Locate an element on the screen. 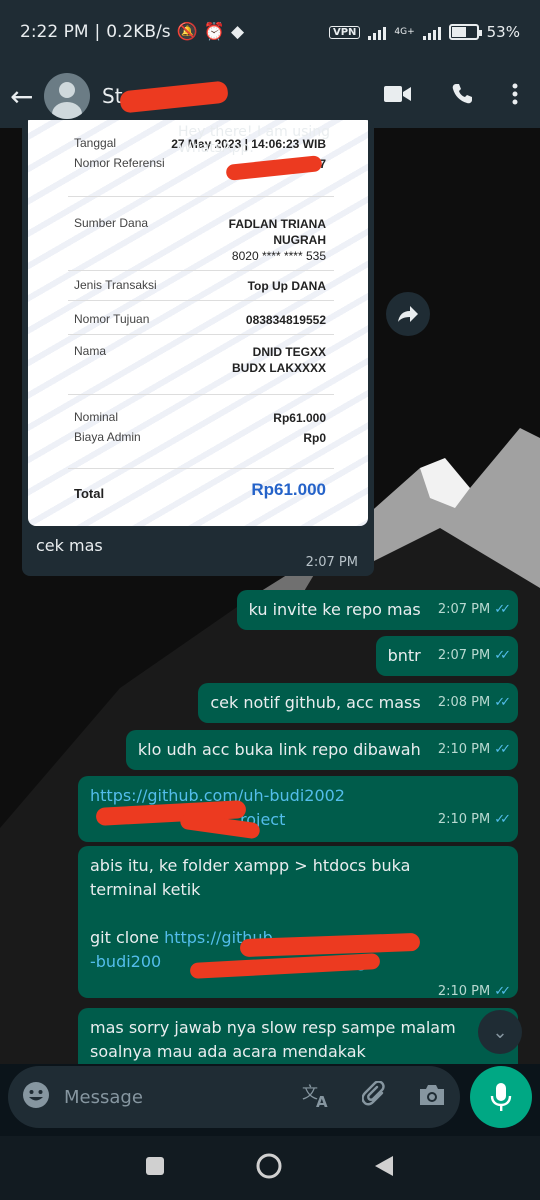 The width and height of the screenshot is (540, 1200). message-text: git clone is located at coordinates (127, 937).